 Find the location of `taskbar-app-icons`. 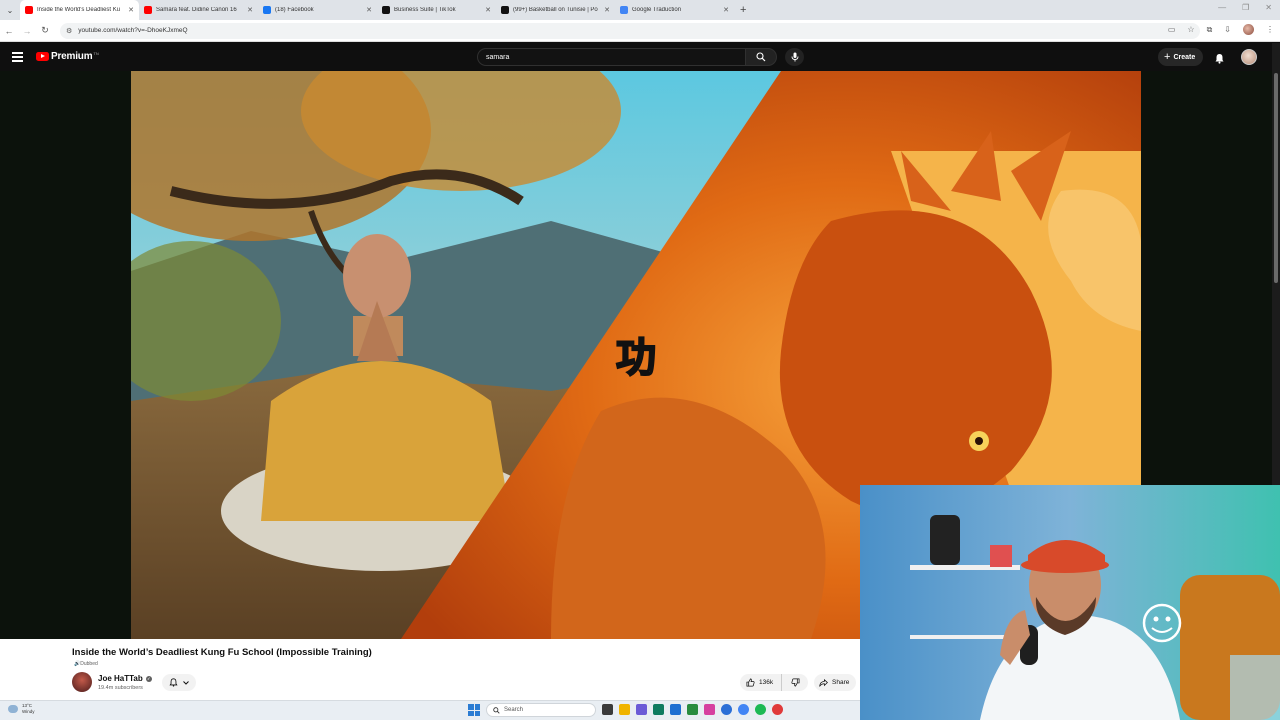

taskbar-app-icons is located at coordinates (692, 709).